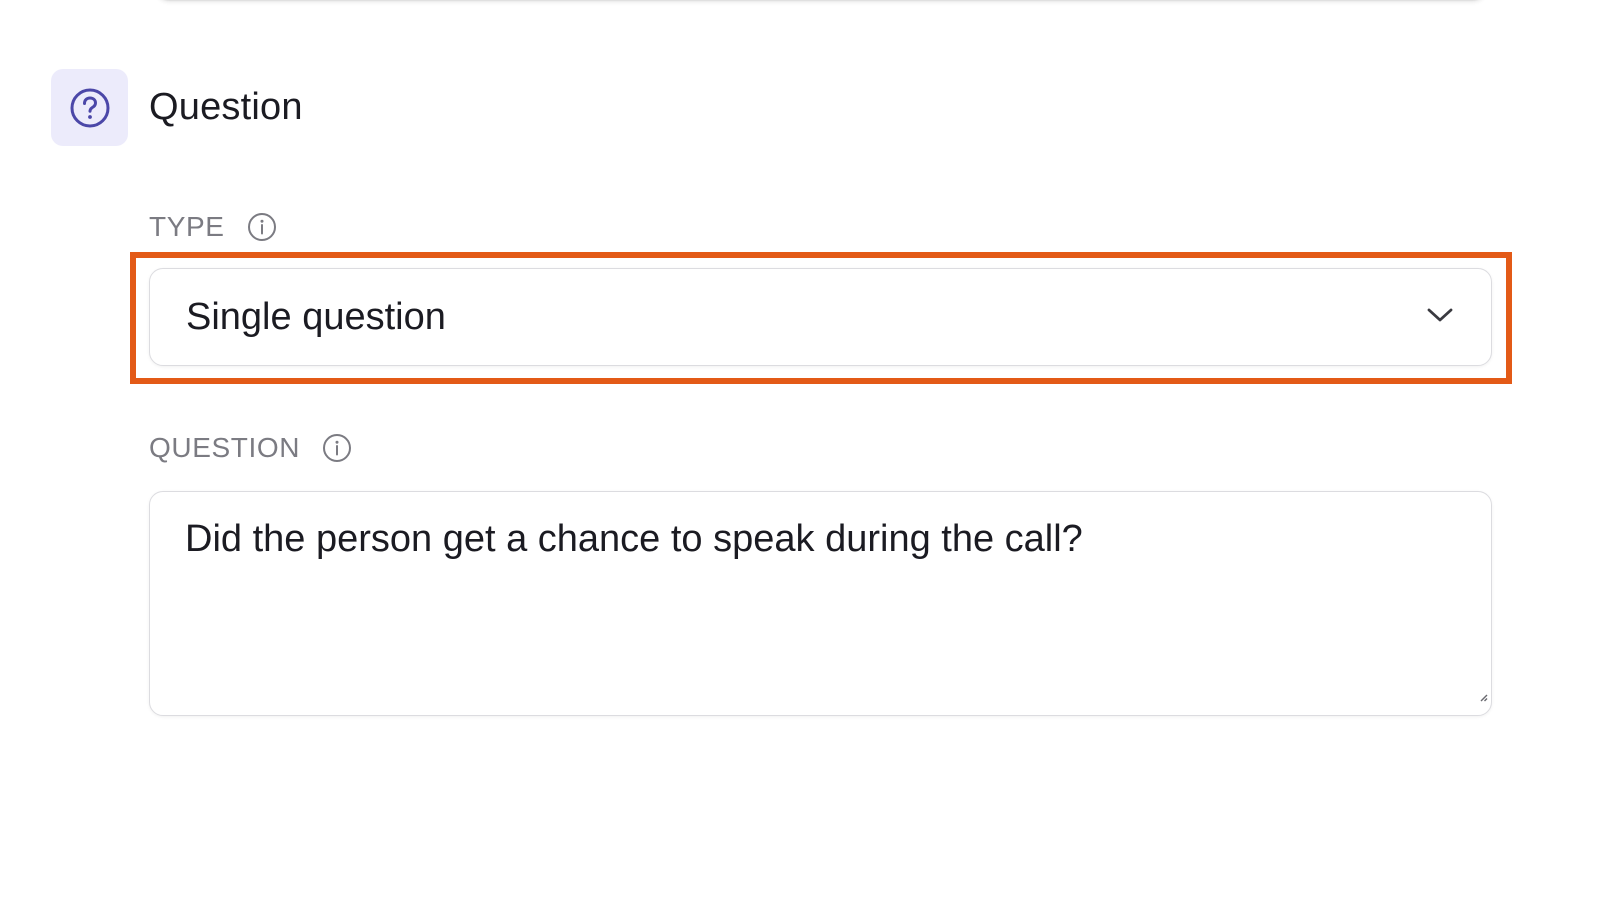 The image size is (1600, 900). I want to click on section-title: Question, so click(226, 107).